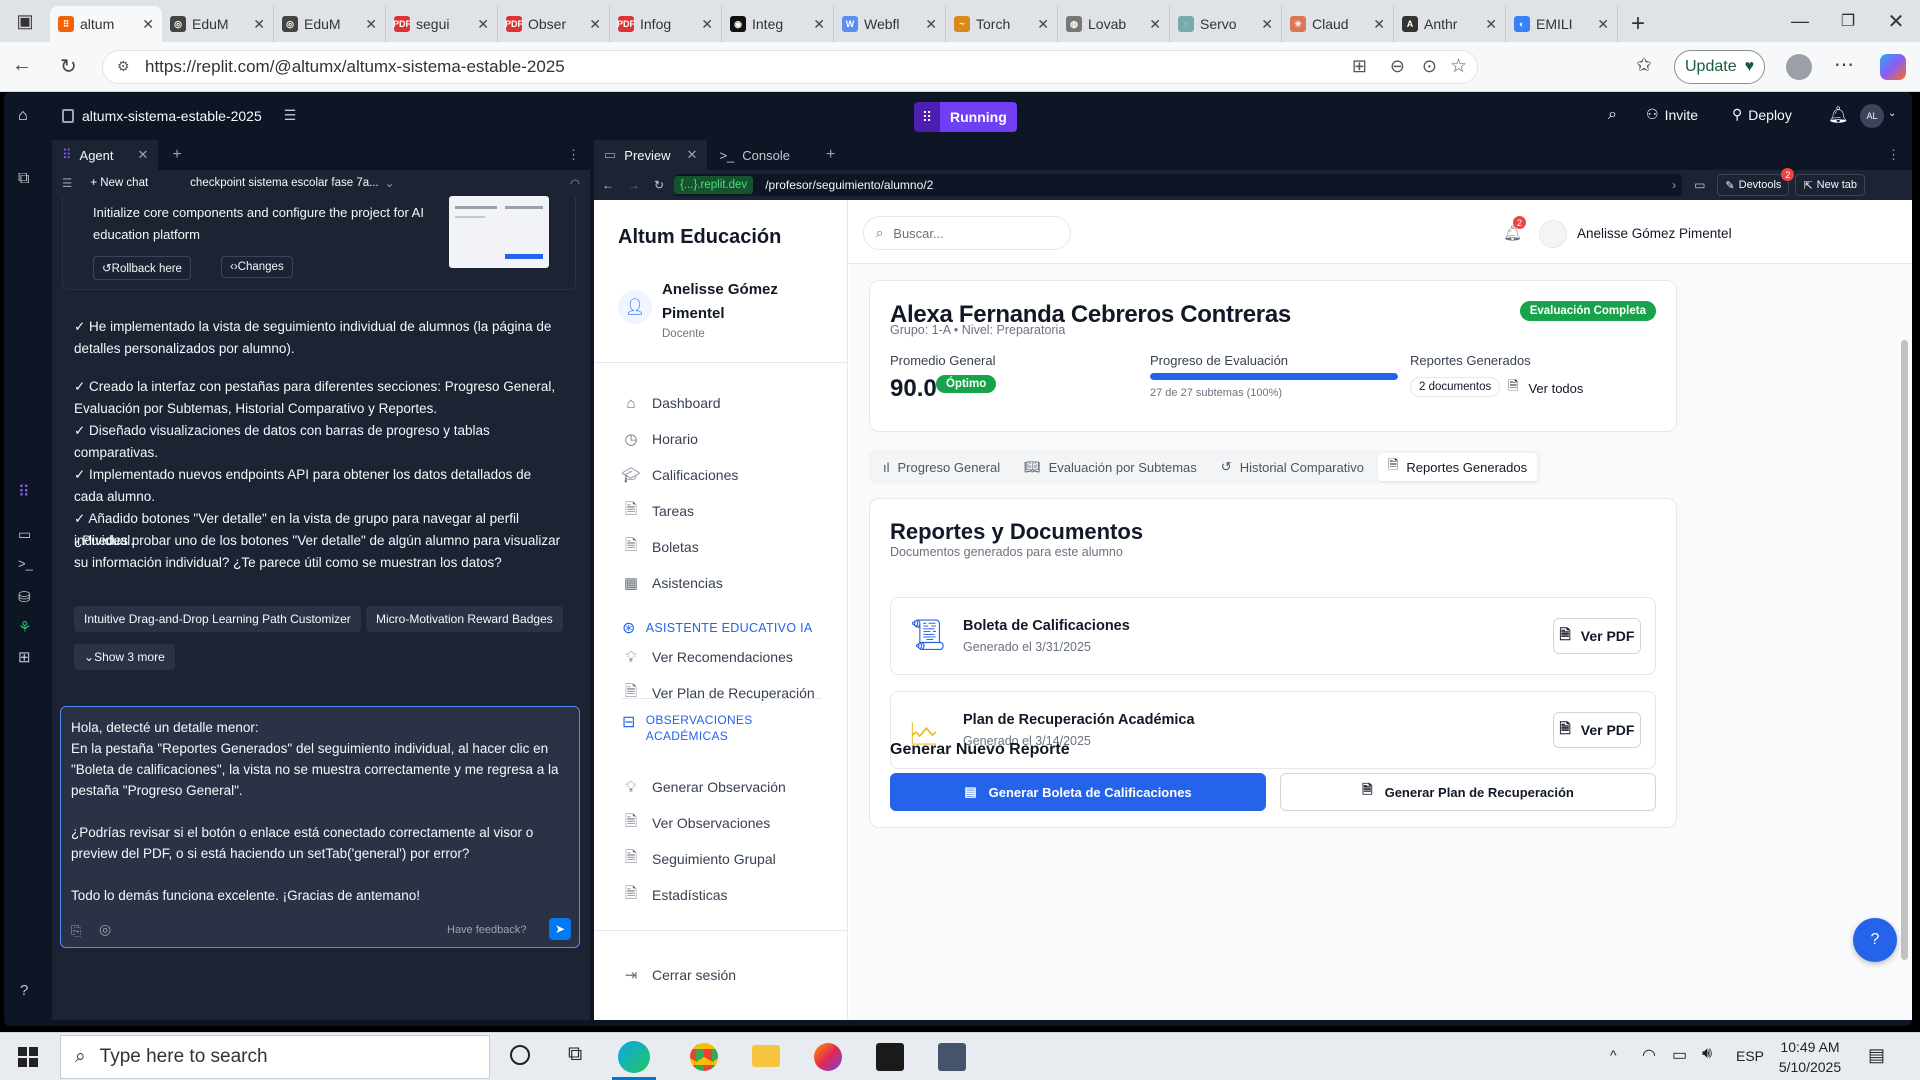 The image size is (1920, 1080). Describe the element at coordinates (1800, 21) in the screenshot. I see `minimize-button: —` at that location.